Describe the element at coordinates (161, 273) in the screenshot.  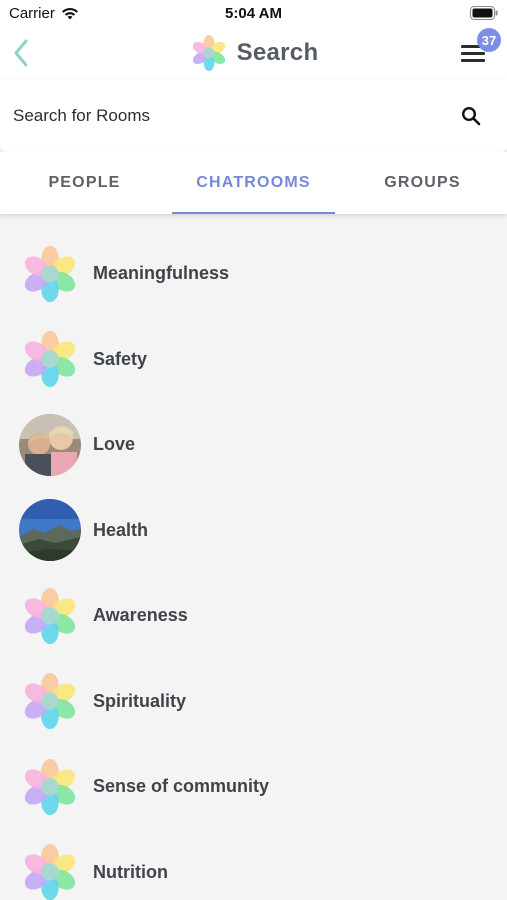
I see `chatroom-name: Meaningfulness` at that location.